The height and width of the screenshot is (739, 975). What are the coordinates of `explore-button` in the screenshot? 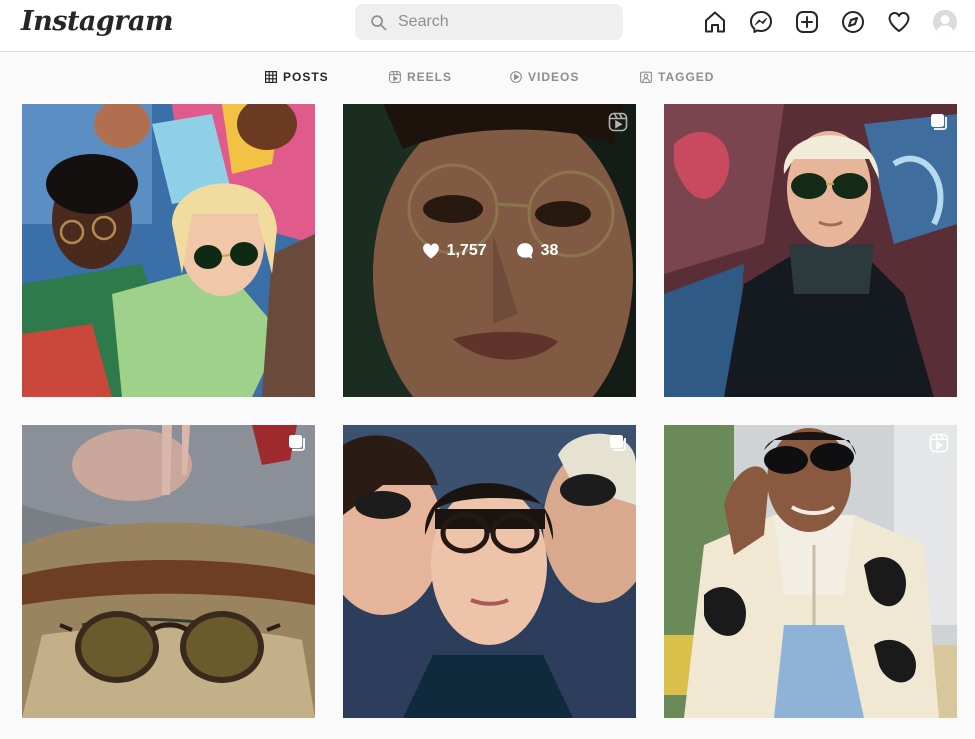 It's located at (853, 22).